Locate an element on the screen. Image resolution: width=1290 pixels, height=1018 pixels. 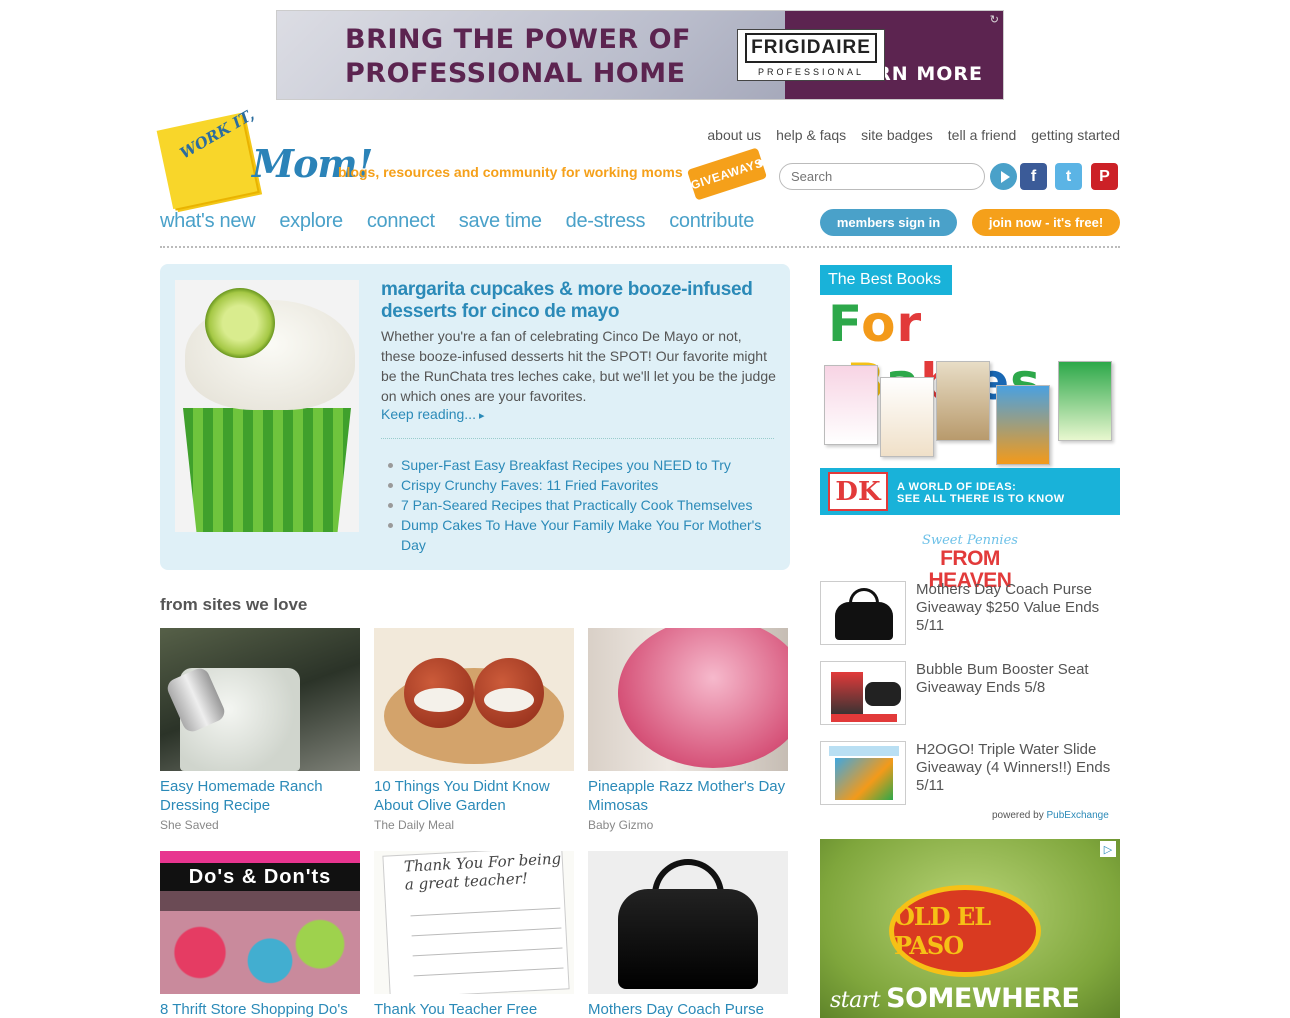
footer-line: A WORLD OF IDEAS: is located at coordinates (957, 487).